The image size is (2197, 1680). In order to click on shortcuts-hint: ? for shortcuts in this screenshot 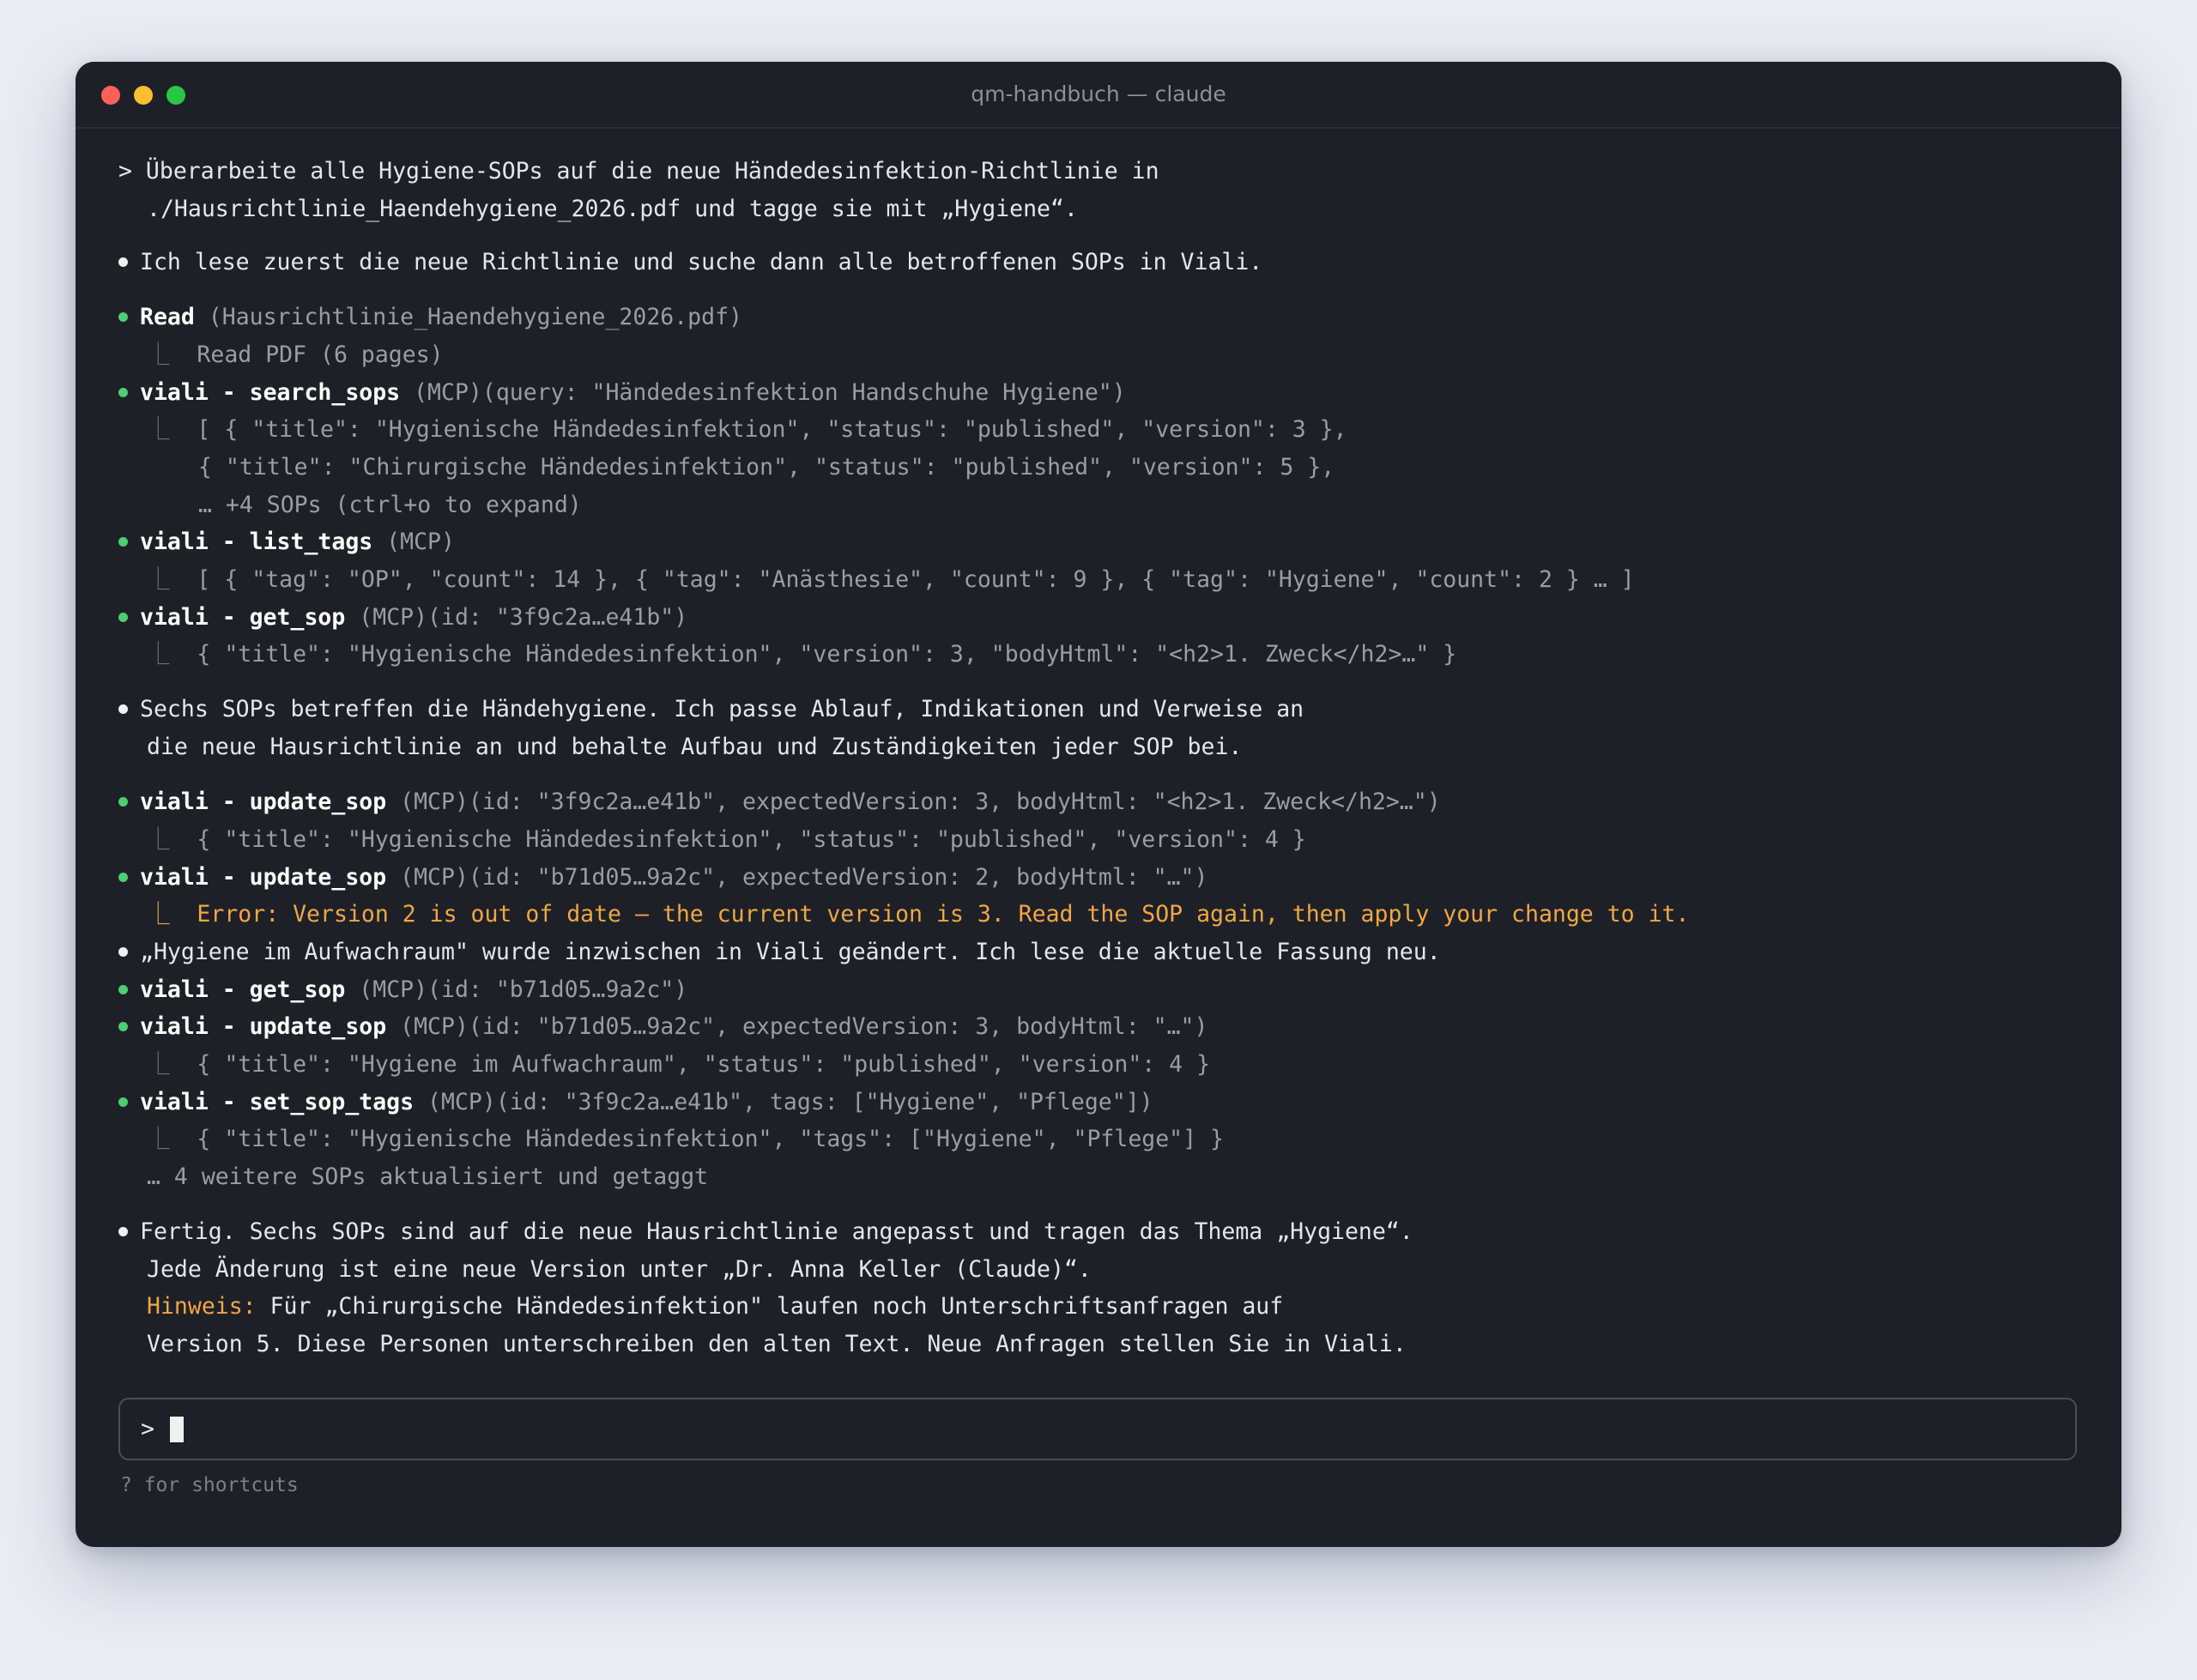, I will do `click(209, 1485)`.